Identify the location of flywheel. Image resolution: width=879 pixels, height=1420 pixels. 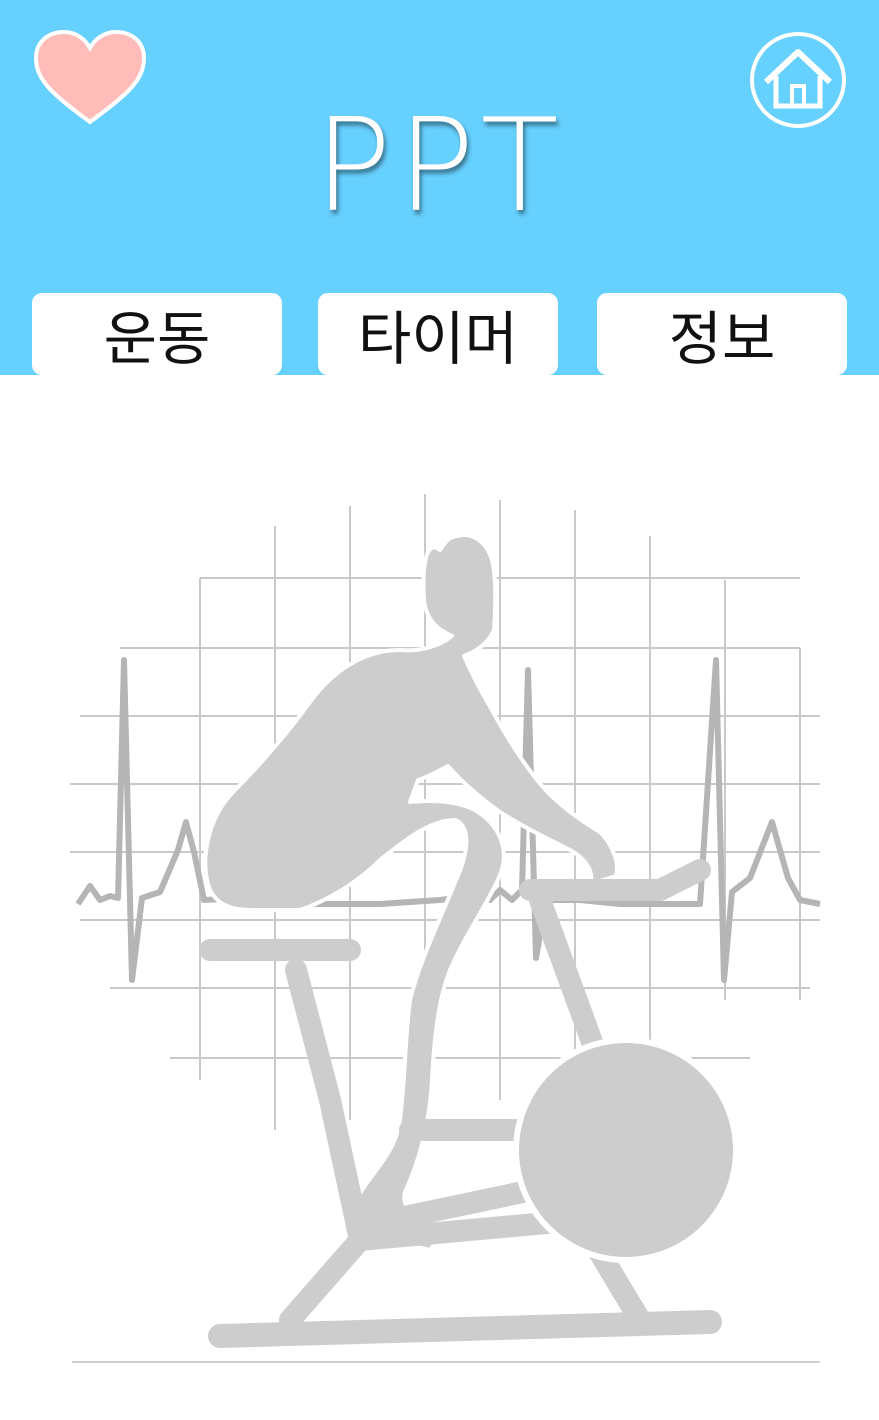
(626, 1150).